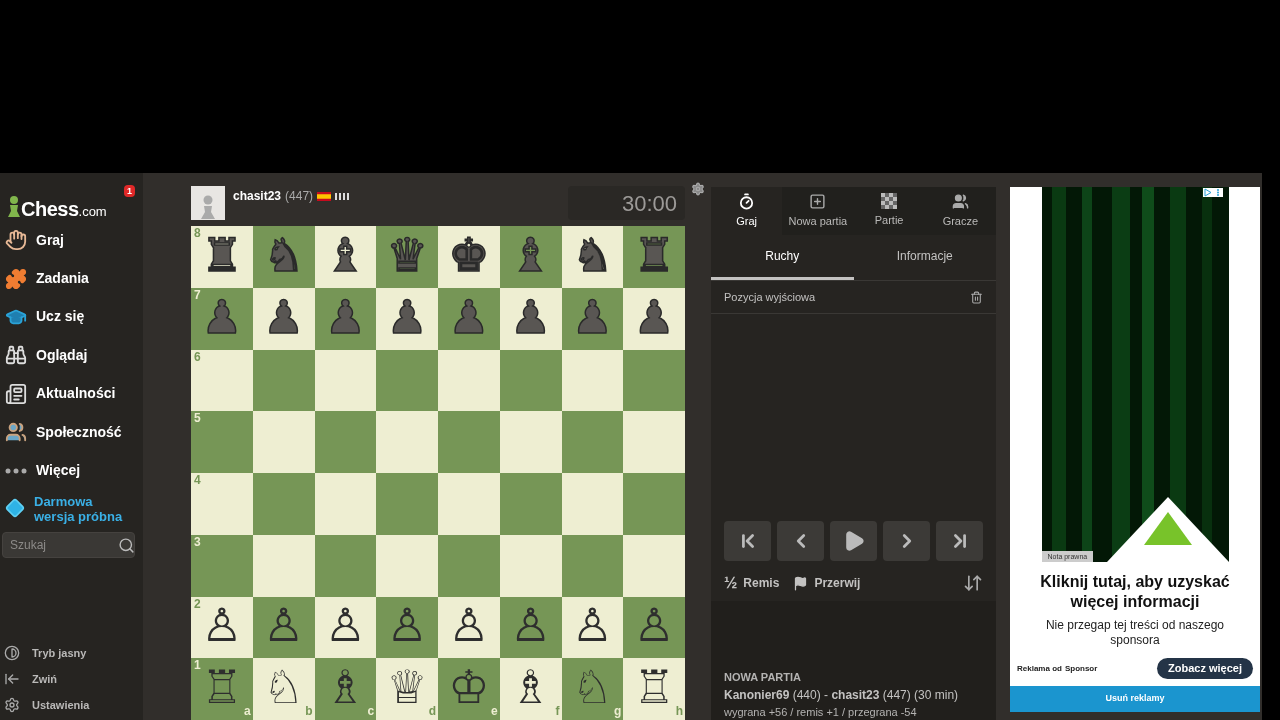  What do you see at coordinates (818, 211) in the screenshot?
I see `panel-tab: Nowa partia` at bounding box center [818, 211].